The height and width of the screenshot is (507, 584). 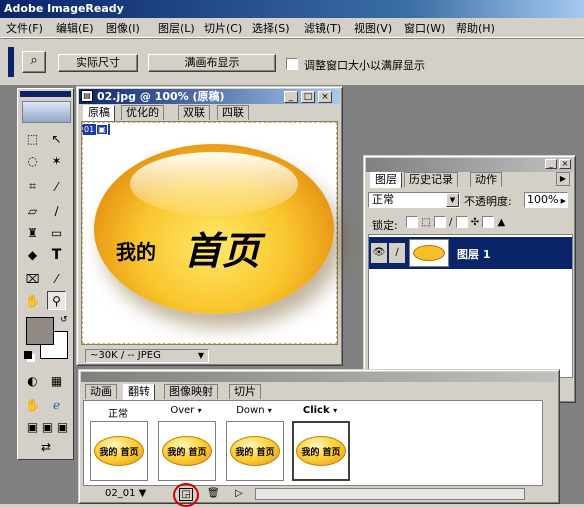 I want to click on screen-mode-3-icon: ▣, so click(x=62, y=426).